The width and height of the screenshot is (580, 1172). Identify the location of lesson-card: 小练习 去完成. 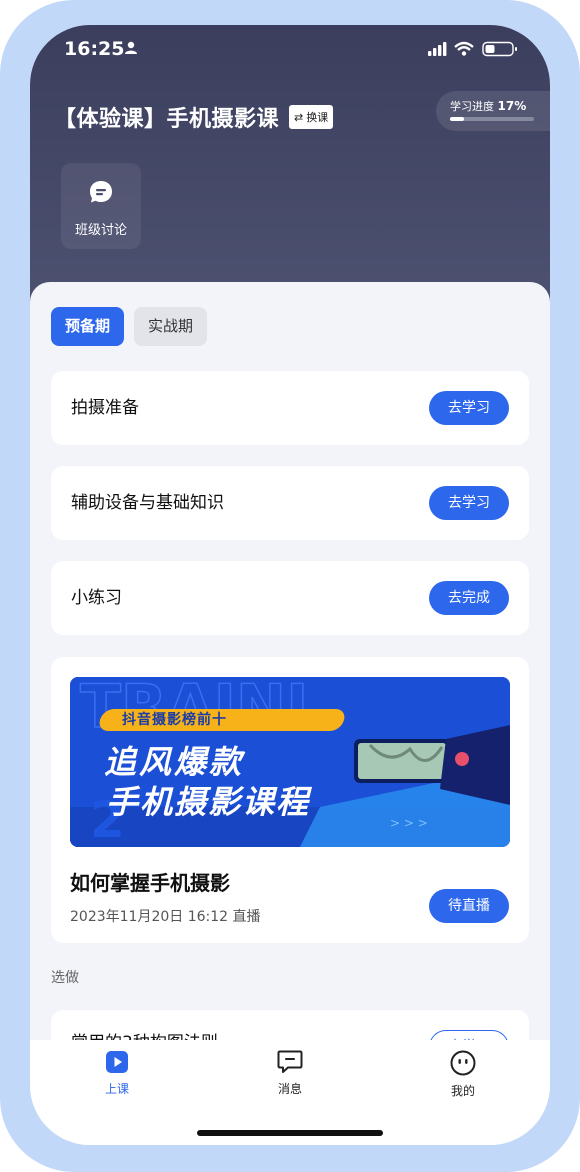
(290, 598).